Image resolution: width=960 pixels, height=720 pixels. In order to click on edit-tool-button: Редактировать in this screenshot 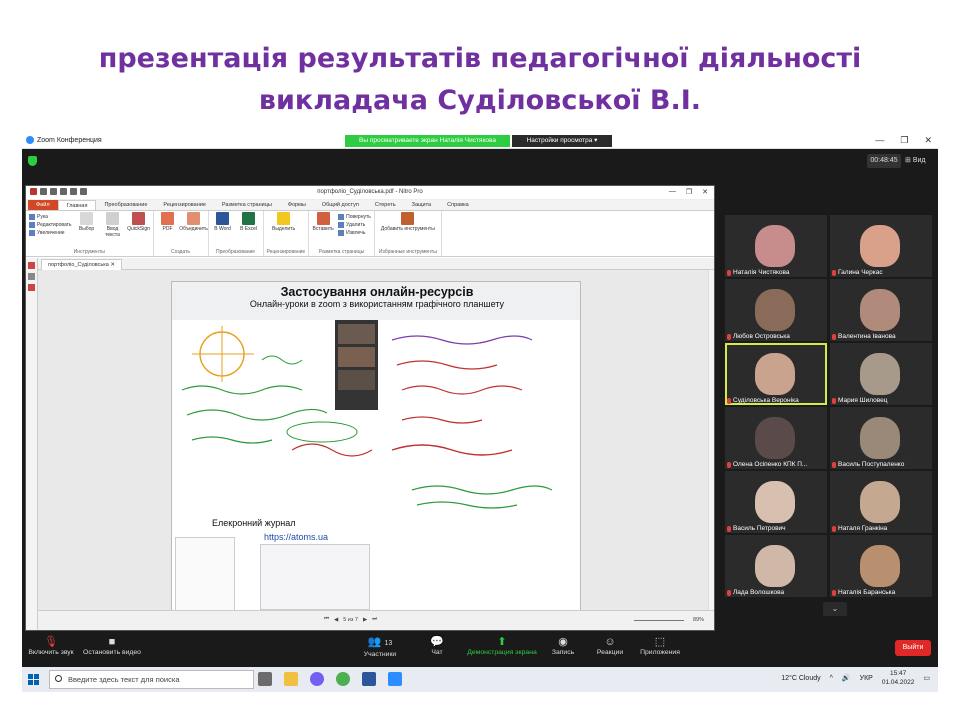, I will do `click(50, 225)`.